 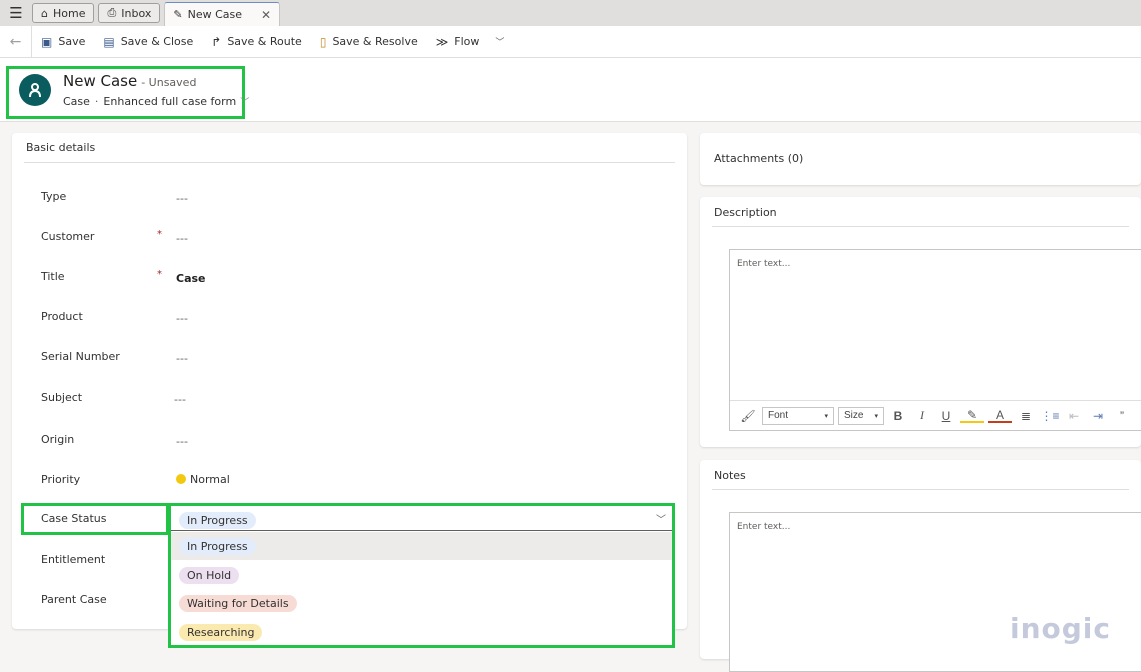 I want to click on field-label-title: Title, so click(x=53, y=276).